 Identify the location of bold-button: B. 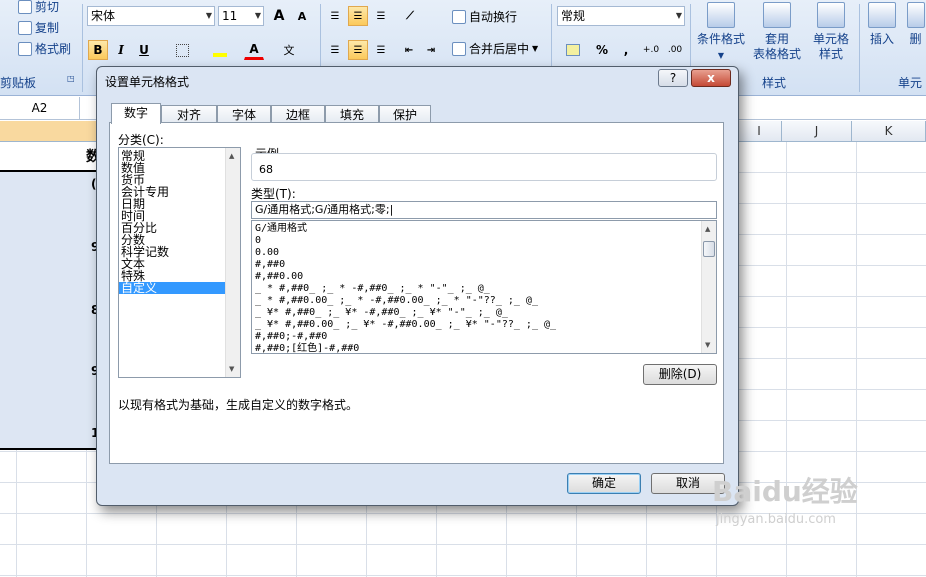
(98, 50).